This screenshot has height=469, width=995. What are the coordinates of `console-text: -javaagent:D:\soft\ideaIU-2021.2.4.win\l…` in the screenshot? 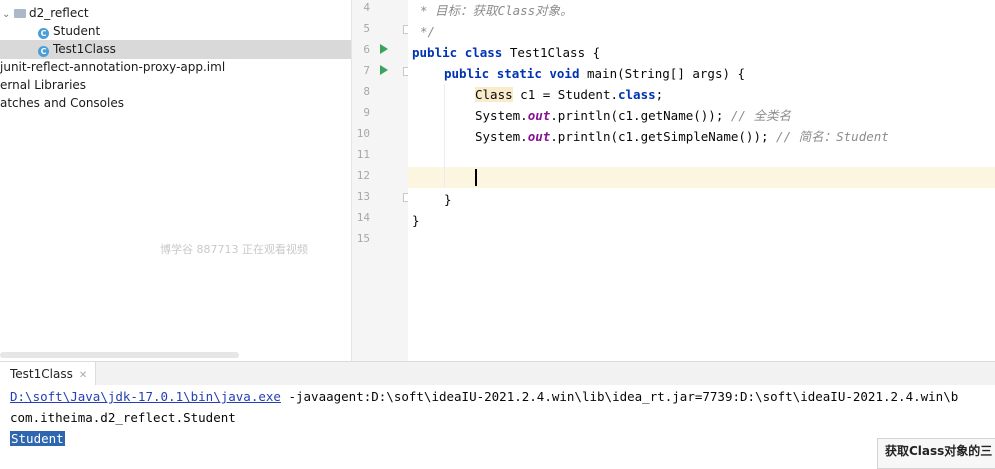 It's located at (619, 396).